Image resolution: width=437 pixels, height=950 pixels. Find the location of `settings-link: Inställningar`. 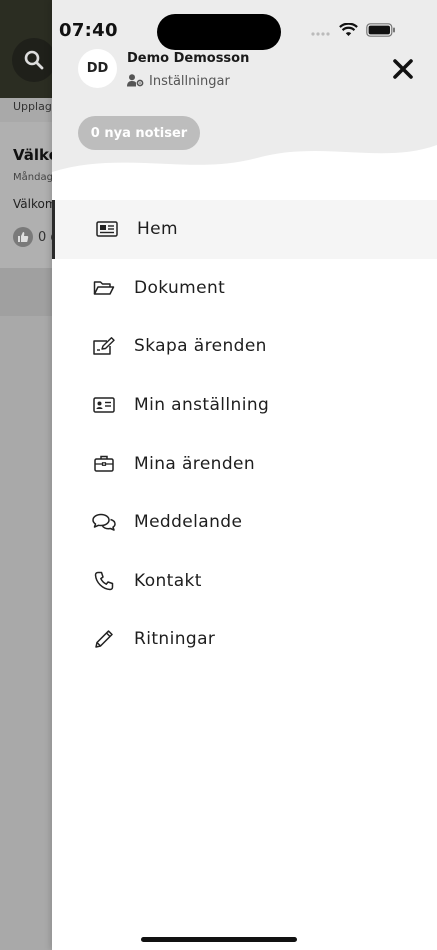

settings-link: Inställningar is located at coordinates (178, 81).